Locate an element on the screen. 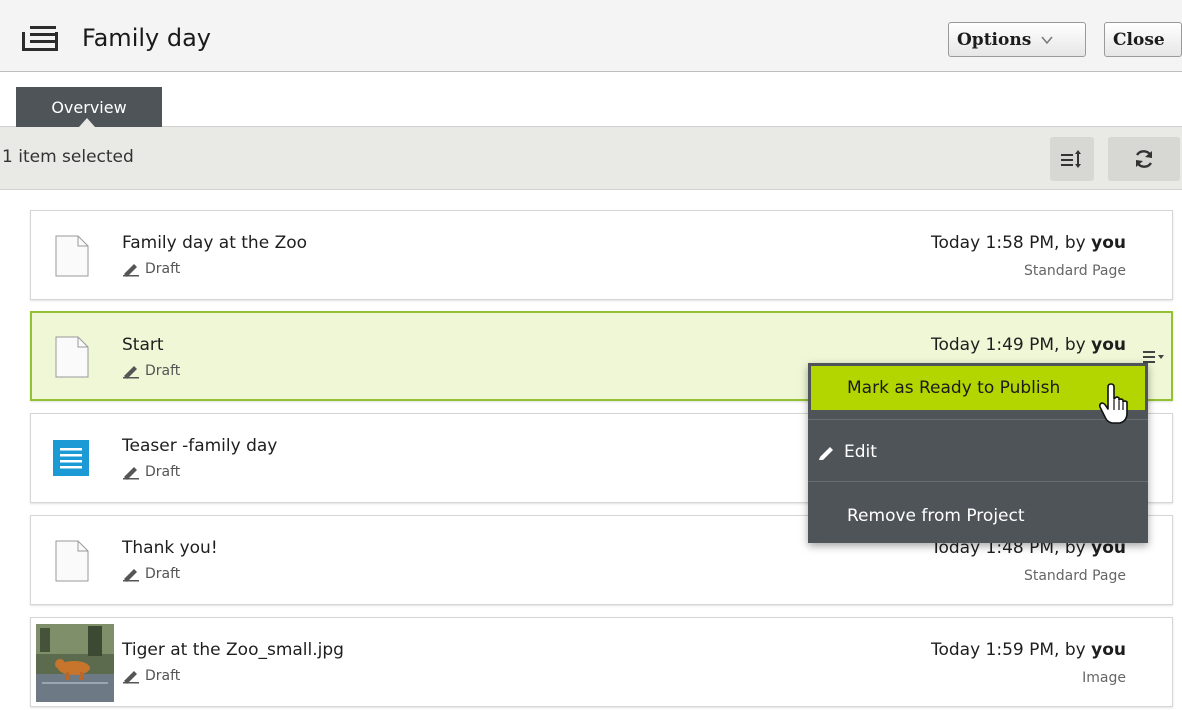 The image size is (1182, 710). close-label: Close is located at coordinates (1139, 39).